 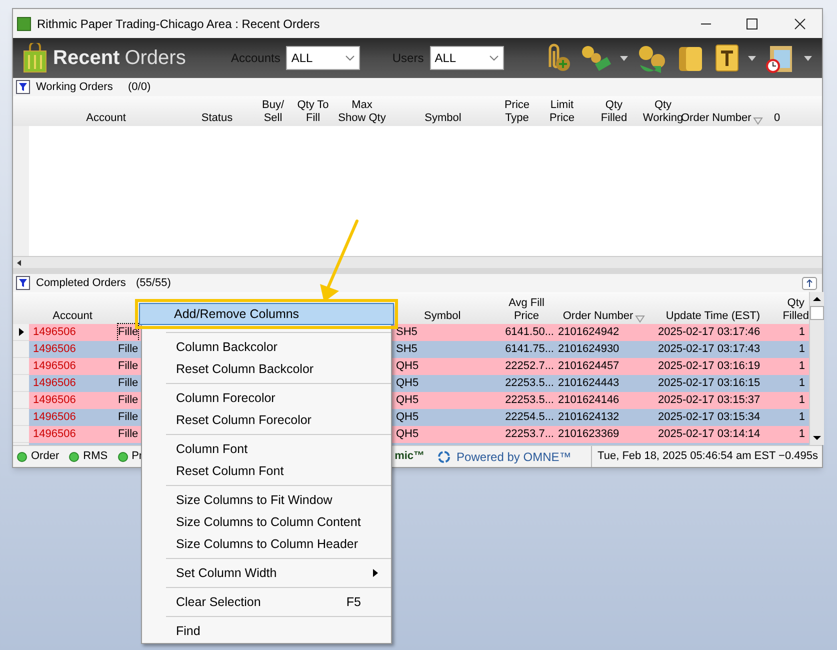 What do you see at coordinates (652, 58) in the screenshot?
I see `gears-arrow-icon` at bounding box center [652, 58].